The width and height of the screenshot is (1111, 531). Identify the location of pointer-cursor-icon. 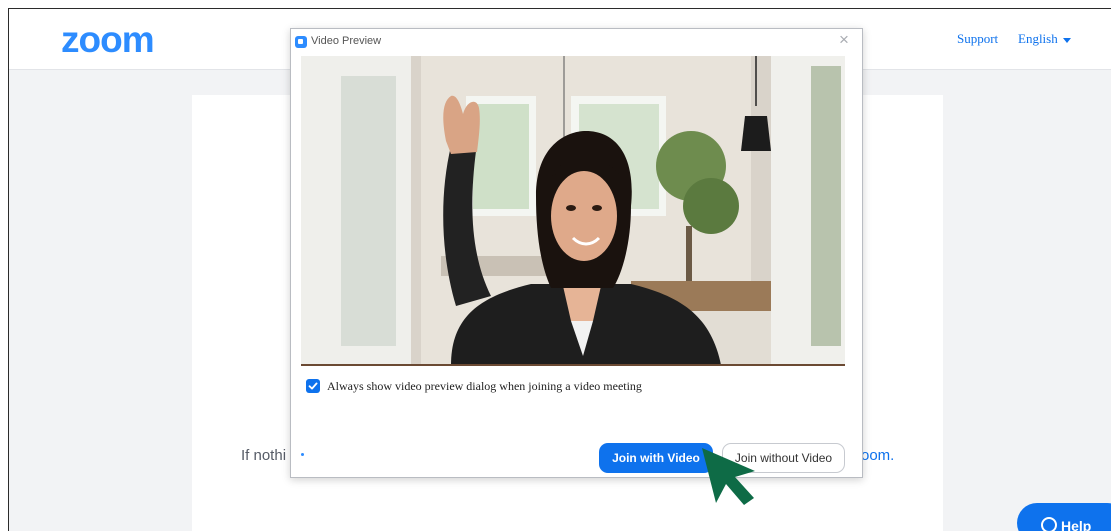
(730, 478).